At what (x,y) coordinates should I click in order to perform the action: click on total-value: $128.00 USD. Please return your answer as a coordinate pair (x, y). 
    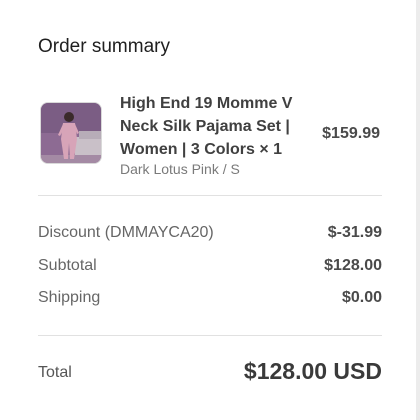
    Looking at the image, I should click on (312, 371).